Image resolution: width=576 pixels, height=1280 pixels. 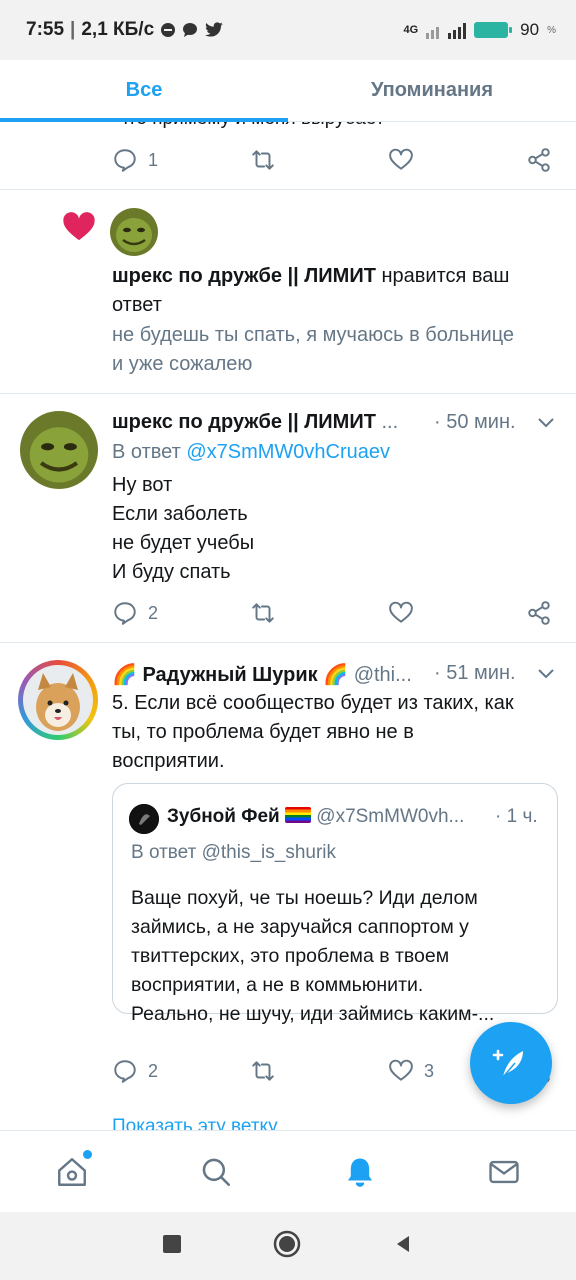 What do you see at coordinates (168, 30) in the screenshot?
I see `minus-circle-icon` at bounding box center [168, 30].